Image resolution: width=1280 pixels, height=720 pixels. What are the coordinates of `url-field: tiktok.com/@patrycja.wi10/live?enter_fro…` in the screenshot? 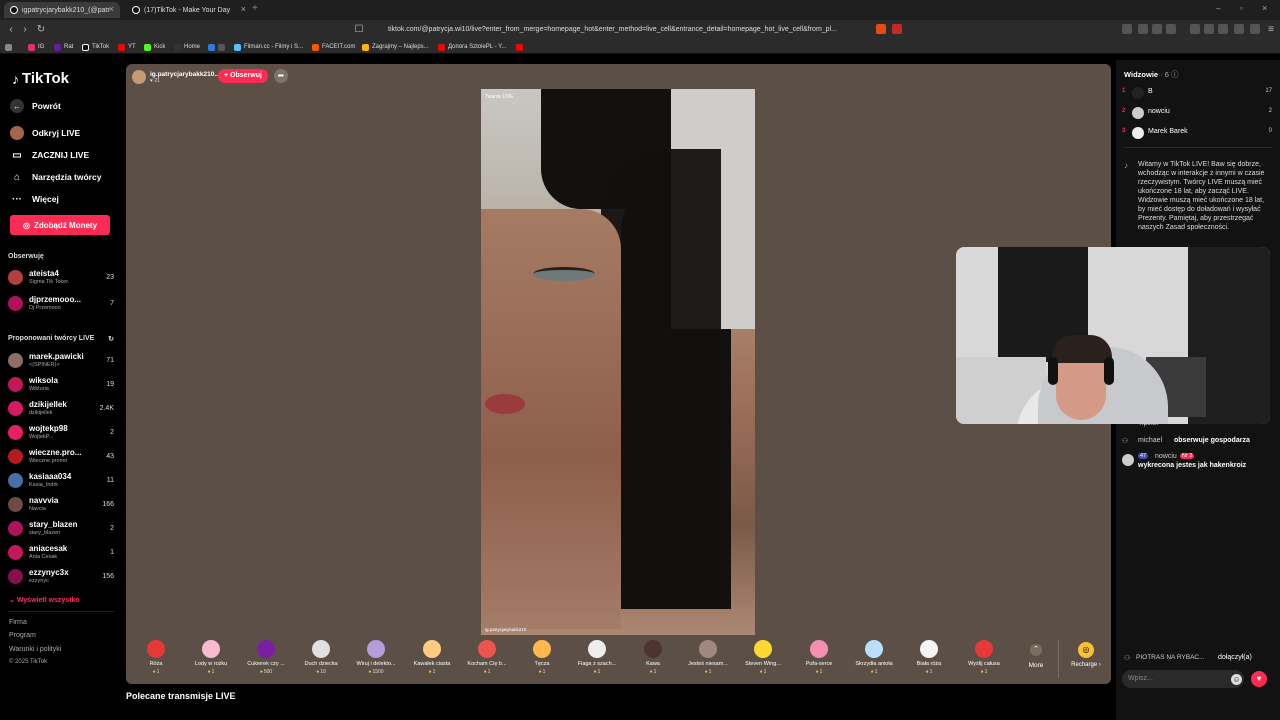 It's located at (640, 30).